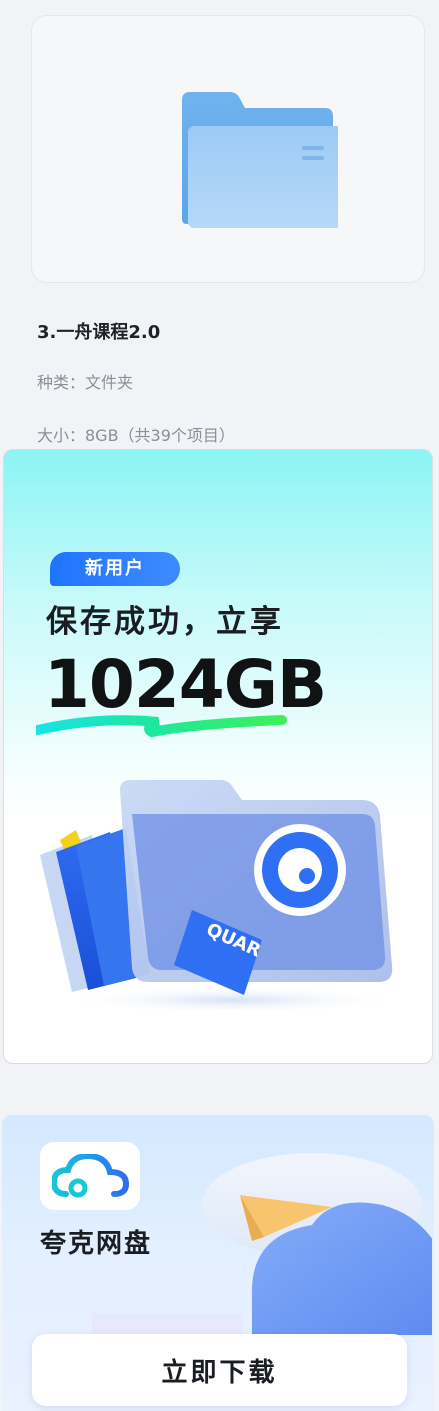 The image size is (439, 1411). What do you see at coordinates (96, 1244) in the screenshot?
I see `app-name: 夸克网盘` at bounding box center [96, 1244].